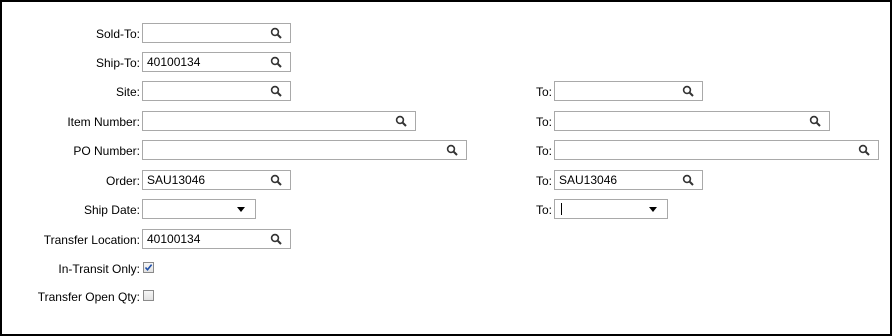 Image resolution: width=892 pixels, height=336 pixels. I want to click on ship-date-to-label: To:, so click(543, 210).